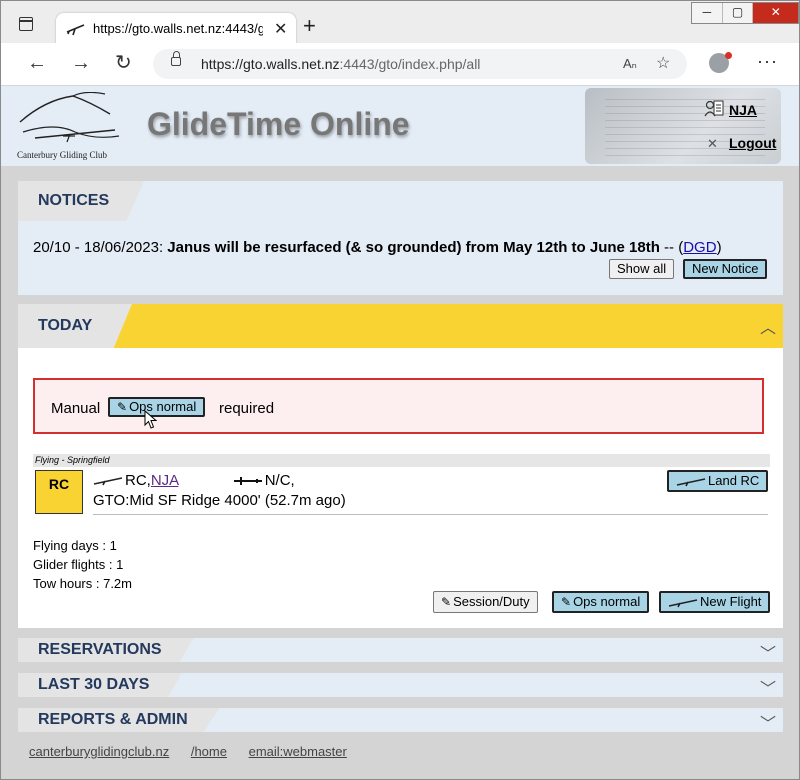  What do you see at coordinates (82, 583) in the screenshot?
I see `stat-tow-hours: Tow hours : 7.2m` at bounding box center [82, 583].